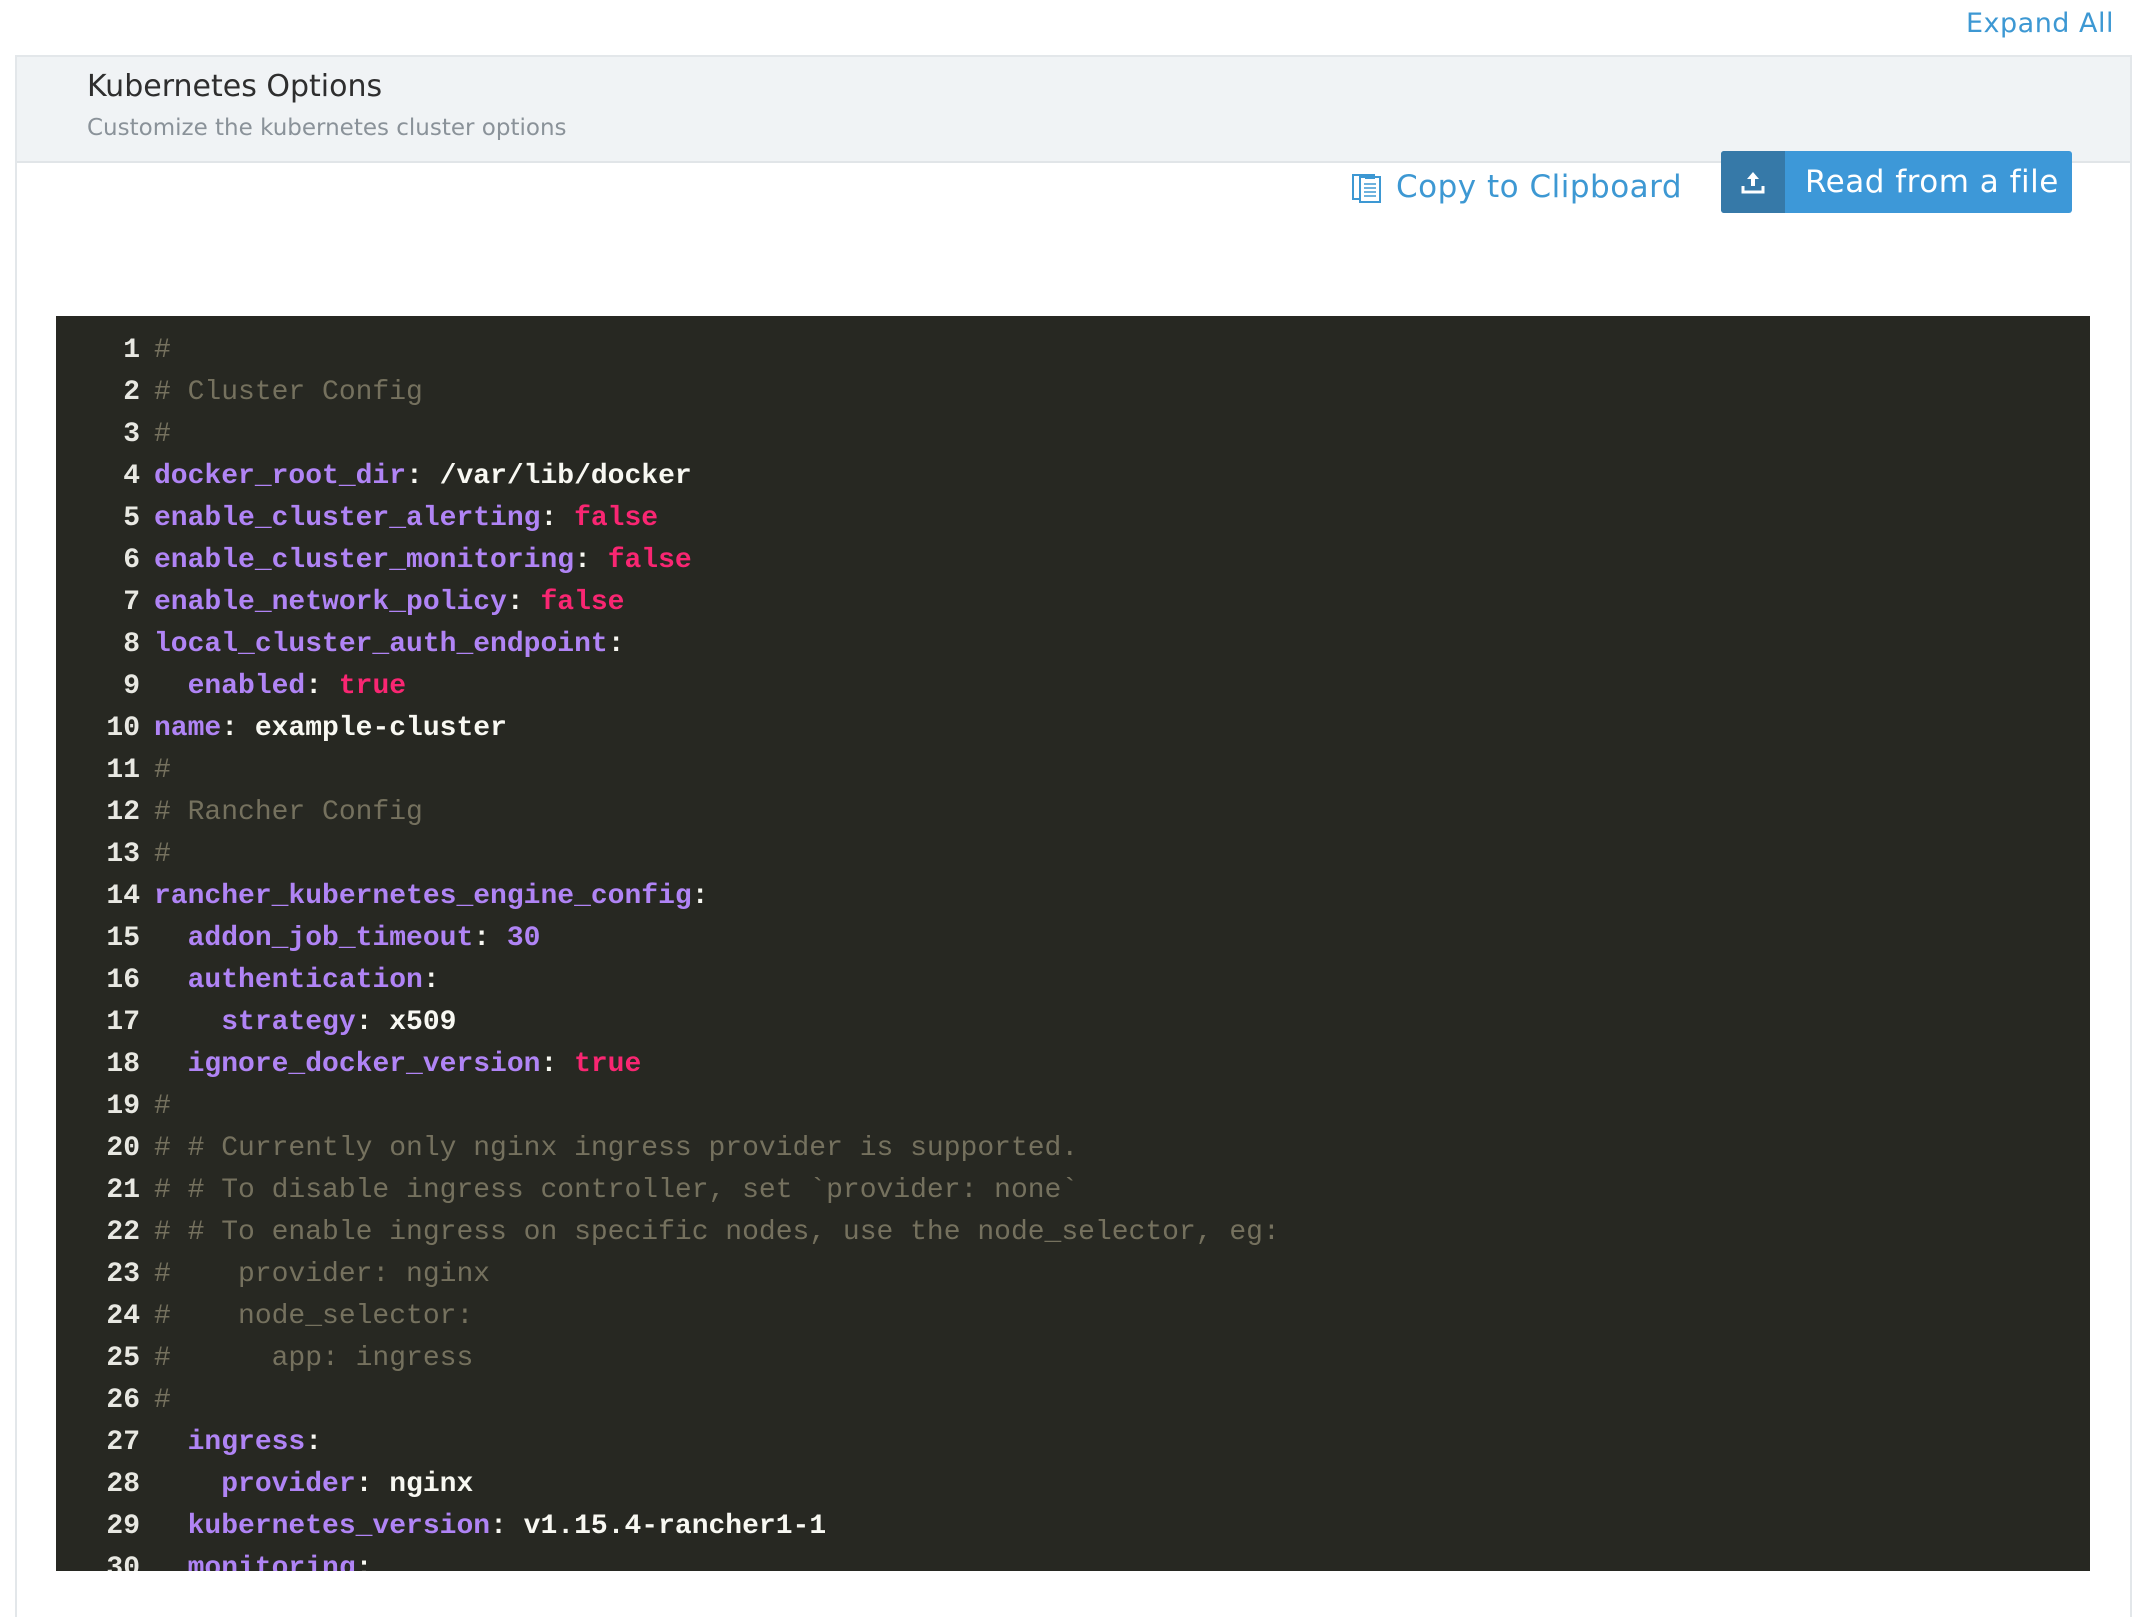 The image size is (2140, 1617). I want to click on panel-title: Kubernetes Options, so click(235, 86).